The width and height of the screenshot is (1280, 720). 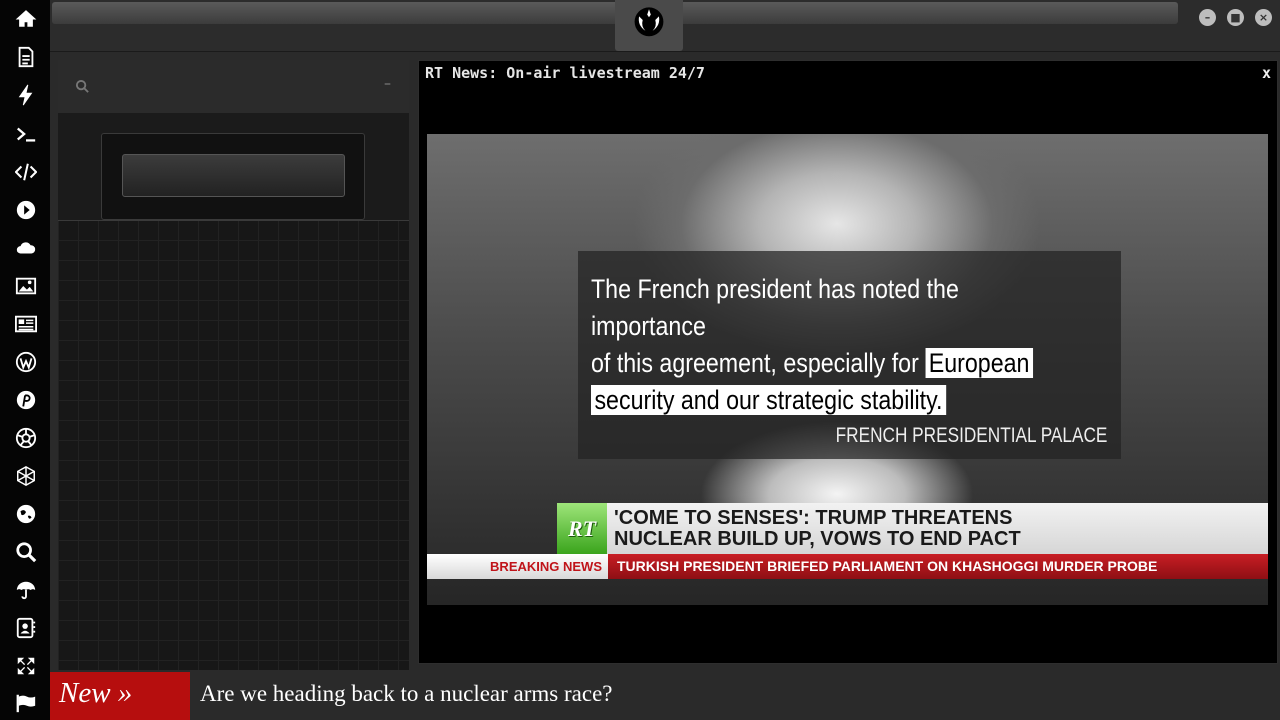 What do you see at coordinates (1266, 73) in the screenshot?
I see `close-window-button: x` at bounding box center [1266, 73].